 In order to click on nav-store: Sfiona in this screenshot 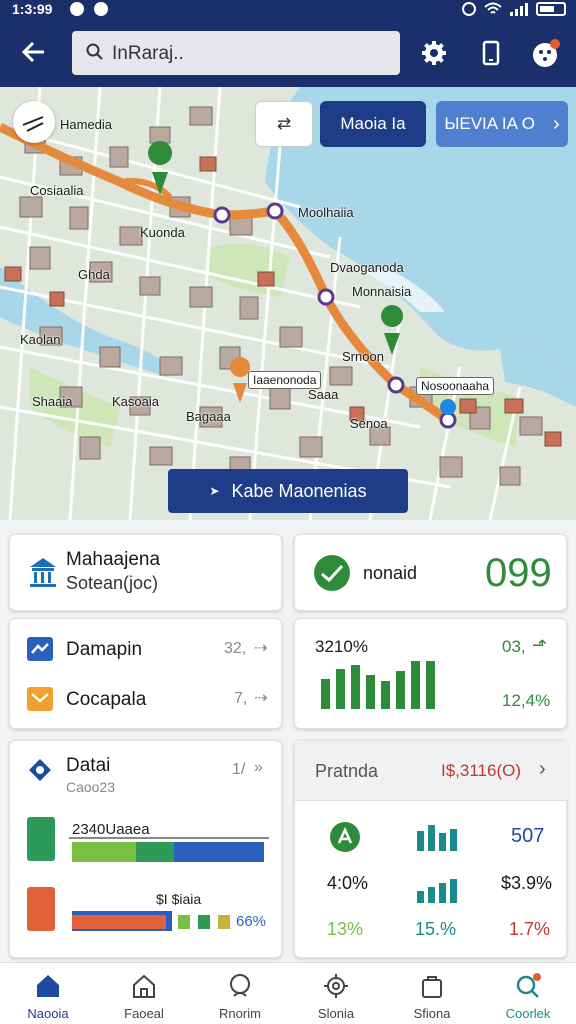, I will do `click(432, 993)`.